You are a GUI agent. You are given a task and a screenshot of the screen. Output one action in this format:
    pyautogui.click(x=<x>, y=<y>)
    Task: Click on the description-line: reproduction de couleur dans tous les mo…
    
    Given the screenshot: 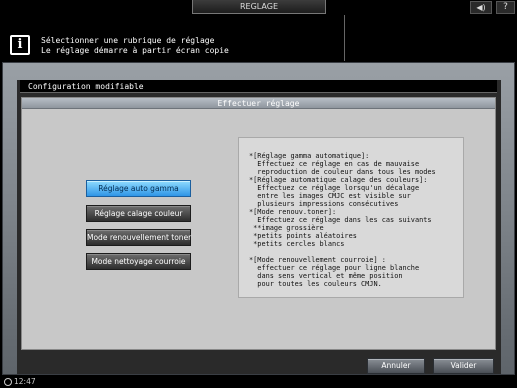 What is the action you would take?
    pyautogui.click(x=342, y=172)
    